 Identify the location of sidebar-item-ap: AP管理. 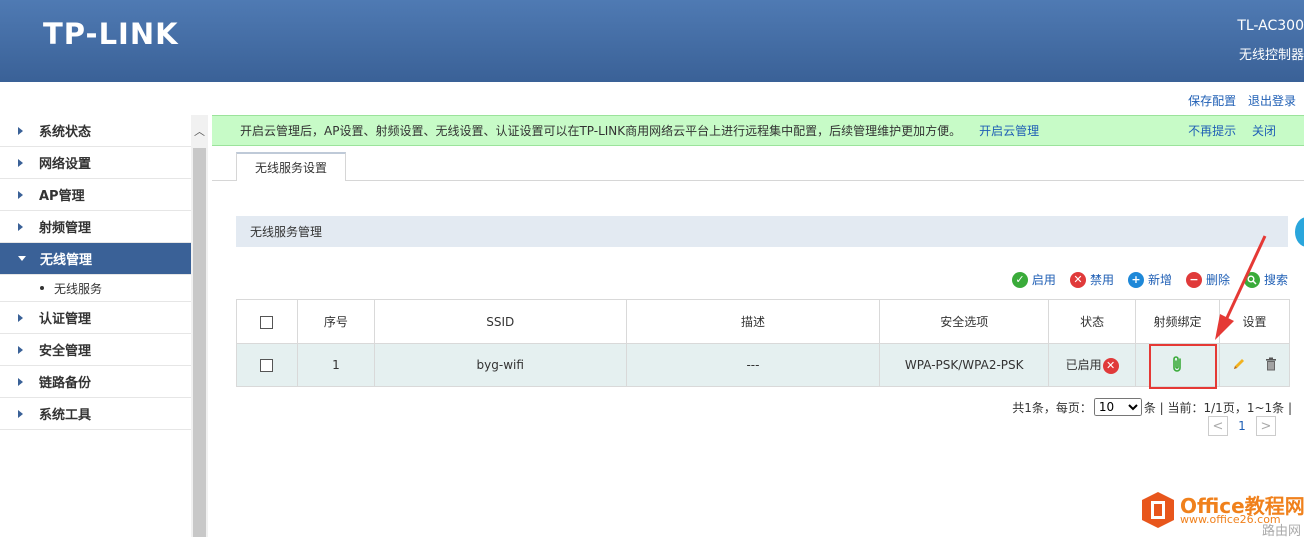
(95, 195).